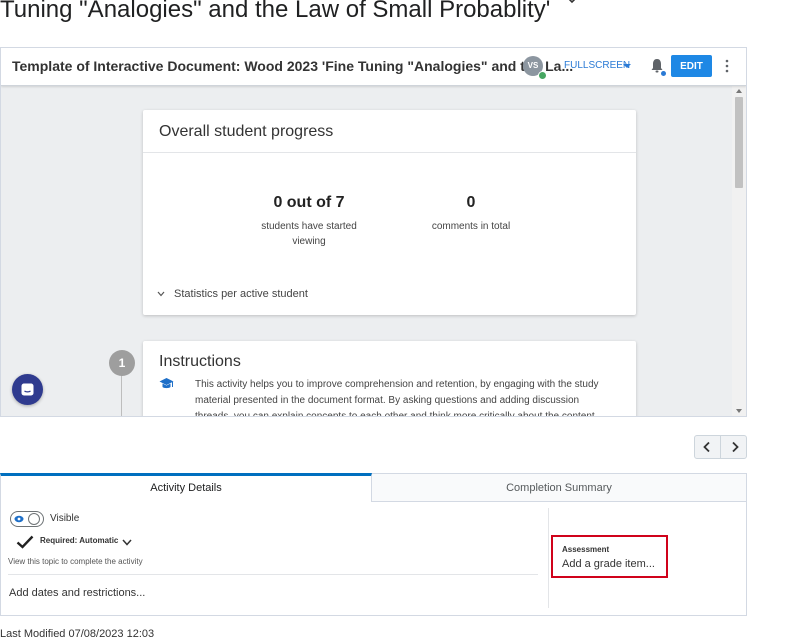  Describe the element at coordinates (65, 518) in the screenshot. I see `visibility-label: Visible` at that location.